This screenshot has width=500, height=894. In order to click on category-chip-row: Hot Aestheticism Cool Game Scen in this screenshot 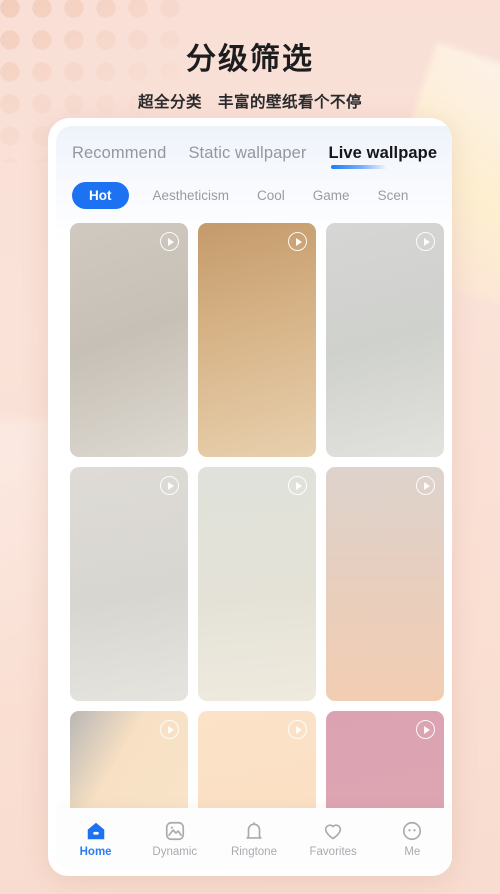, I will do `click(254, 189)`.